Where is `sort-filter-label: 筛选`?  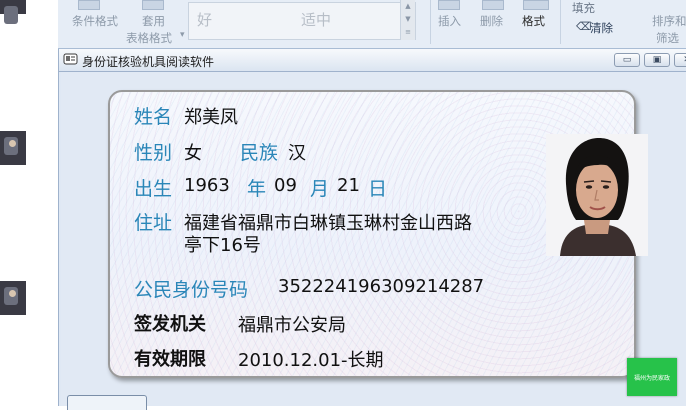 sort-filter-label: 筛选 is located at coordinates (667, 38).